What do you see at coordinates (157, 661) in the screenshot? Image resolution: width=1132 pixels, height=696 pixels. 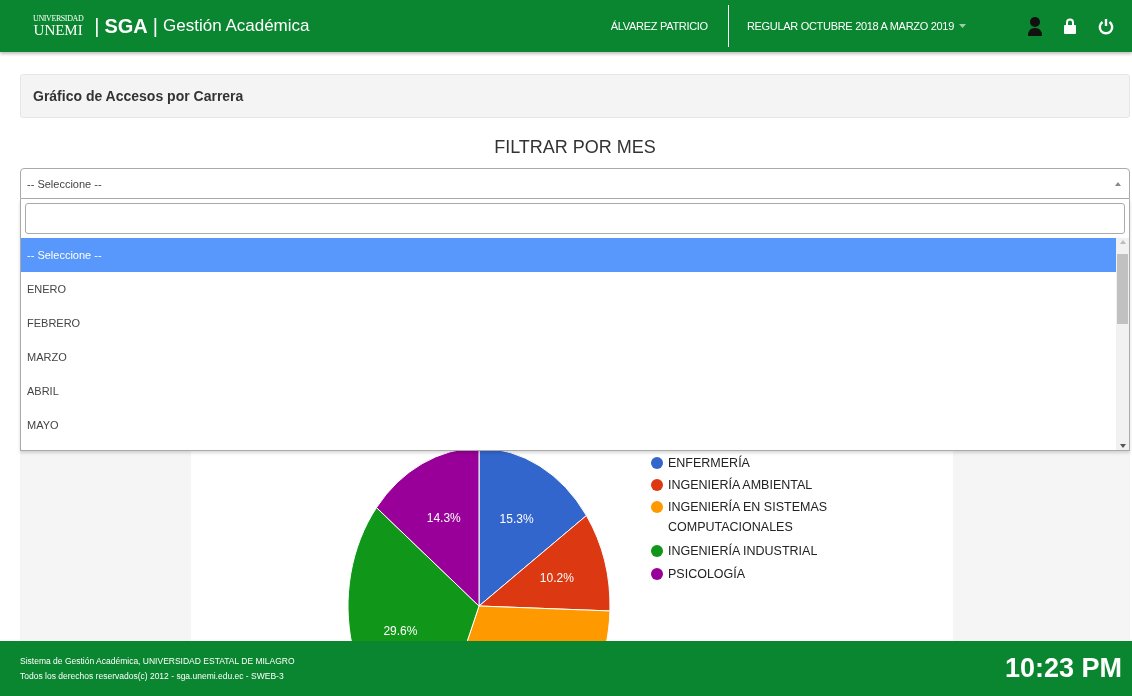 I see `footer-text: Sistema de Gestión Académica, UNIVERSIDAD ESTATAL DE MILAGRO` at bounding box center [157, 661].